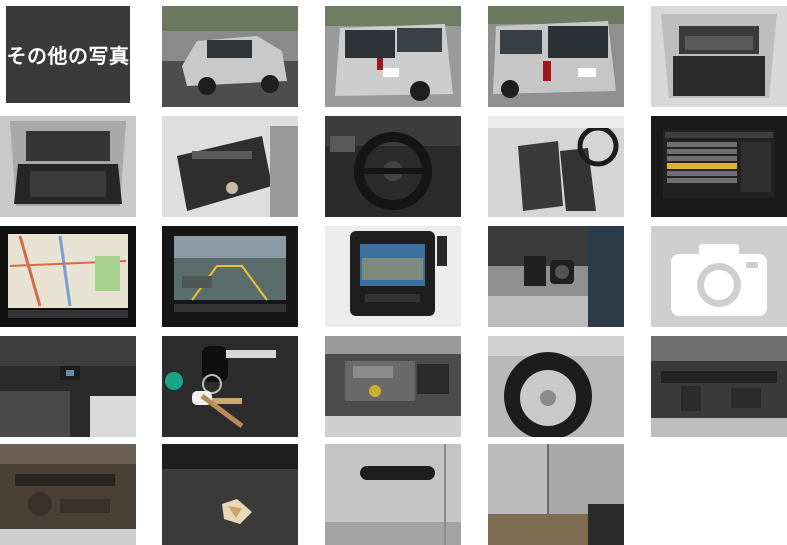 The height and width of the screenshot is (545, 787). What do you see at coordinates (556, 166) in the screenshot?
I see `photo-front-seats` at bounding box center [556, 166].